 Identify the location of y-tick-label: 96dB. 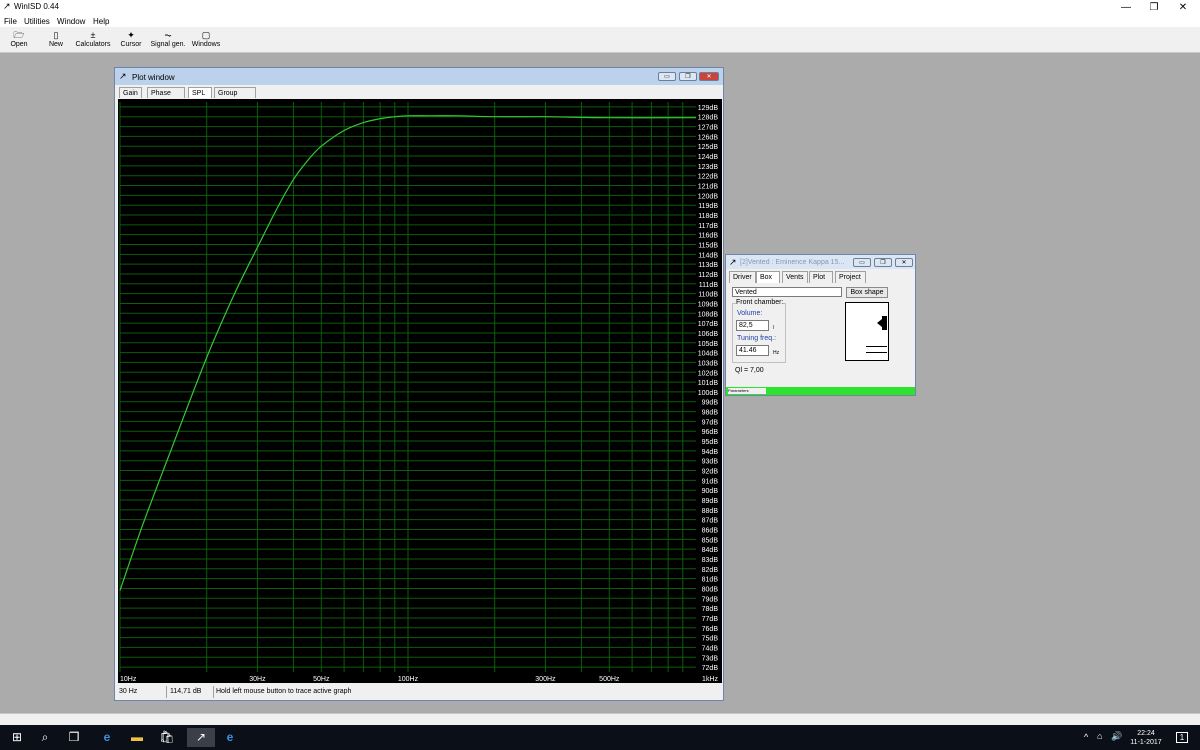
(710, 432).